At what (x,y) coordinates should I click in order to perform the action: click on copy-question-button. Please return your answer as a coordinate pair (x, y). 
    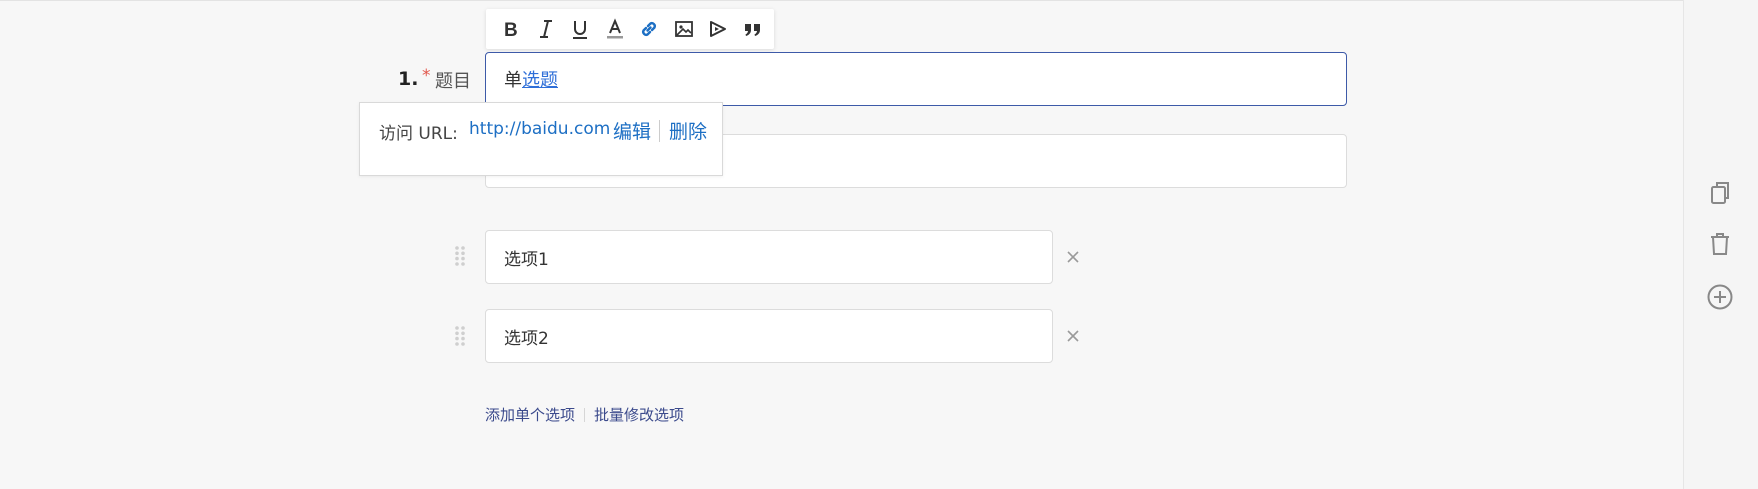
    Looking at the image, I should click on (1720, 192).